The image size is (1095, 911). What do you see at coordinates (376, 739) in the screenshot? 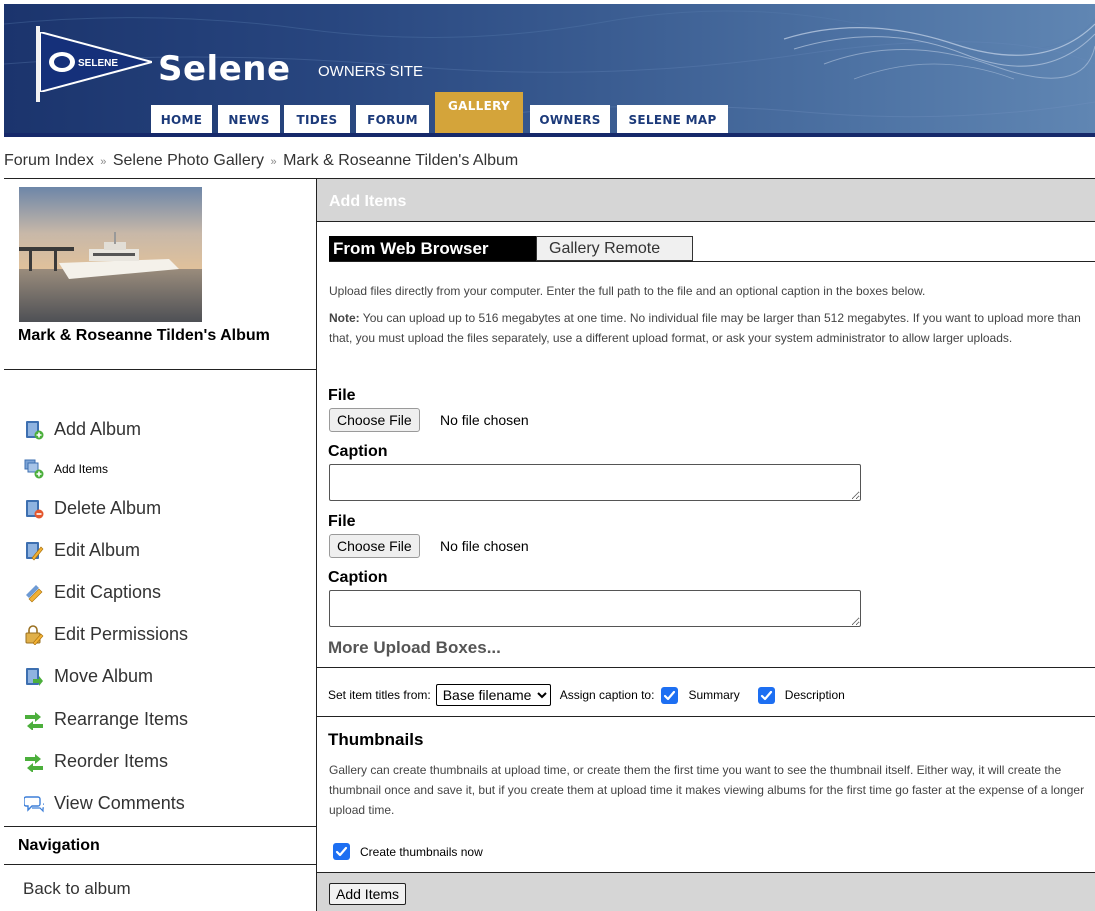
I see `thumbnails-heading: Thumbnails` at bounding box center [376, 739].